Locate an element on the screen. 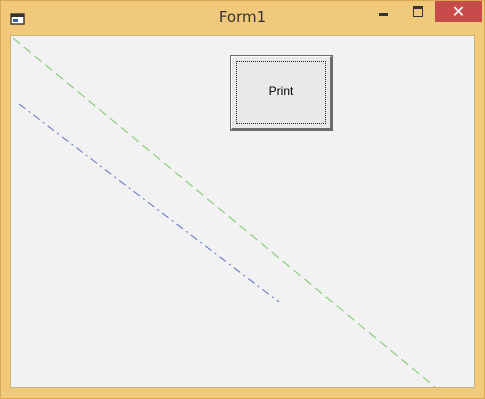 Image resolution: width=485 pixels, height=399 pixels. maximize-button is located at coordinates (418, 11).